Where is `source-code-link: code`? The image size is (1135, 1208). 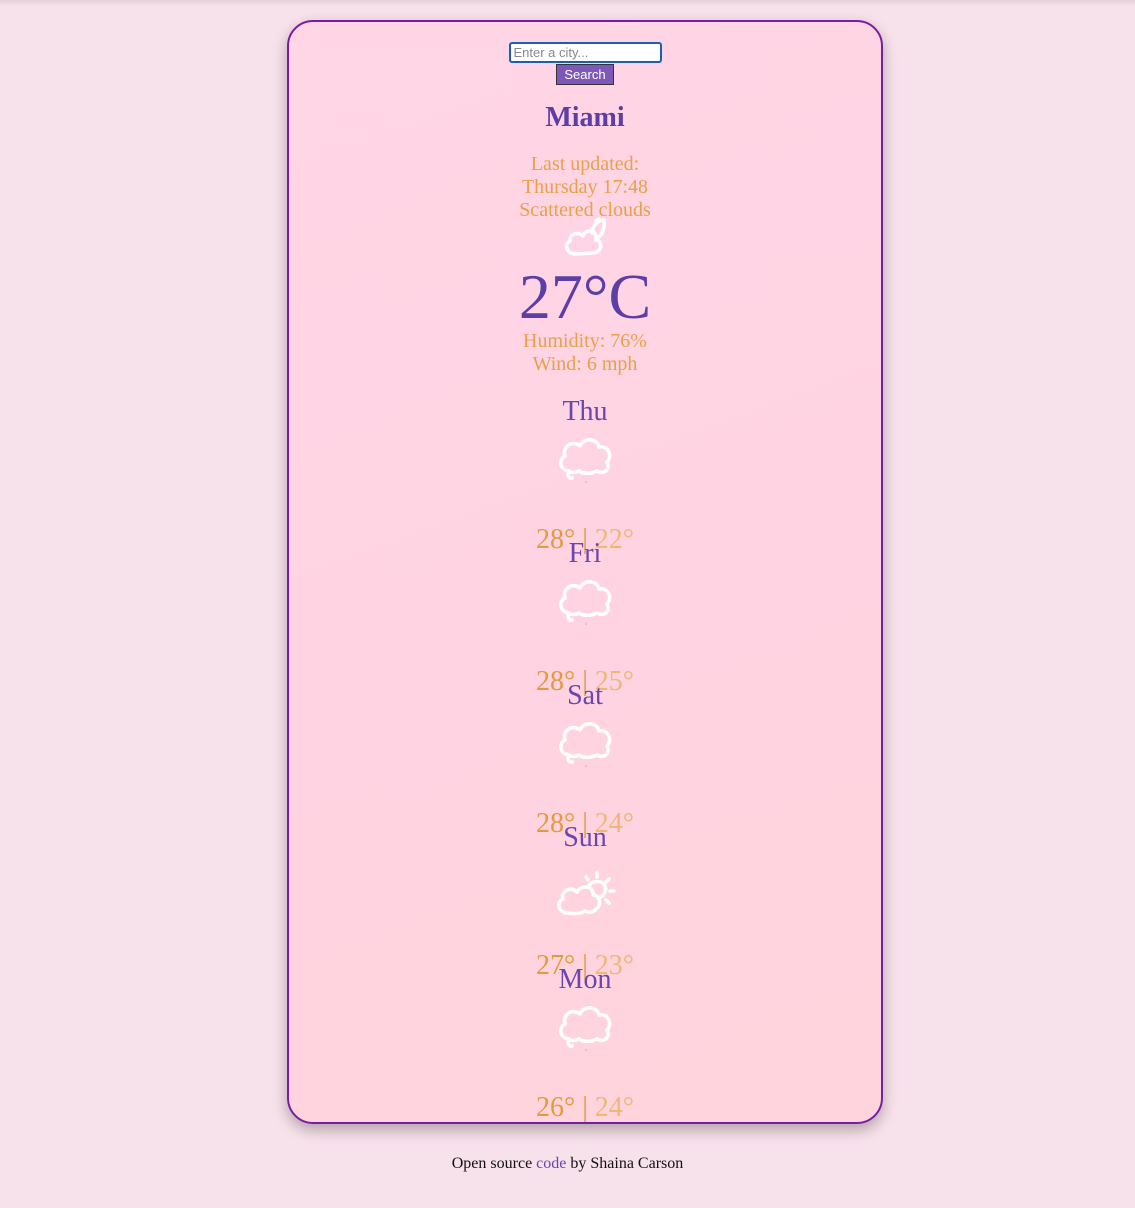
source-code-link: code is located at coordinates (551, 1163).